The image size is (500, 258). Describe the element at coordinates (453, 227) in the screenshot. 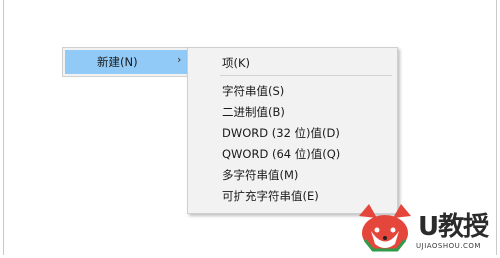

I see `watermark-brand: U教授` at that location.